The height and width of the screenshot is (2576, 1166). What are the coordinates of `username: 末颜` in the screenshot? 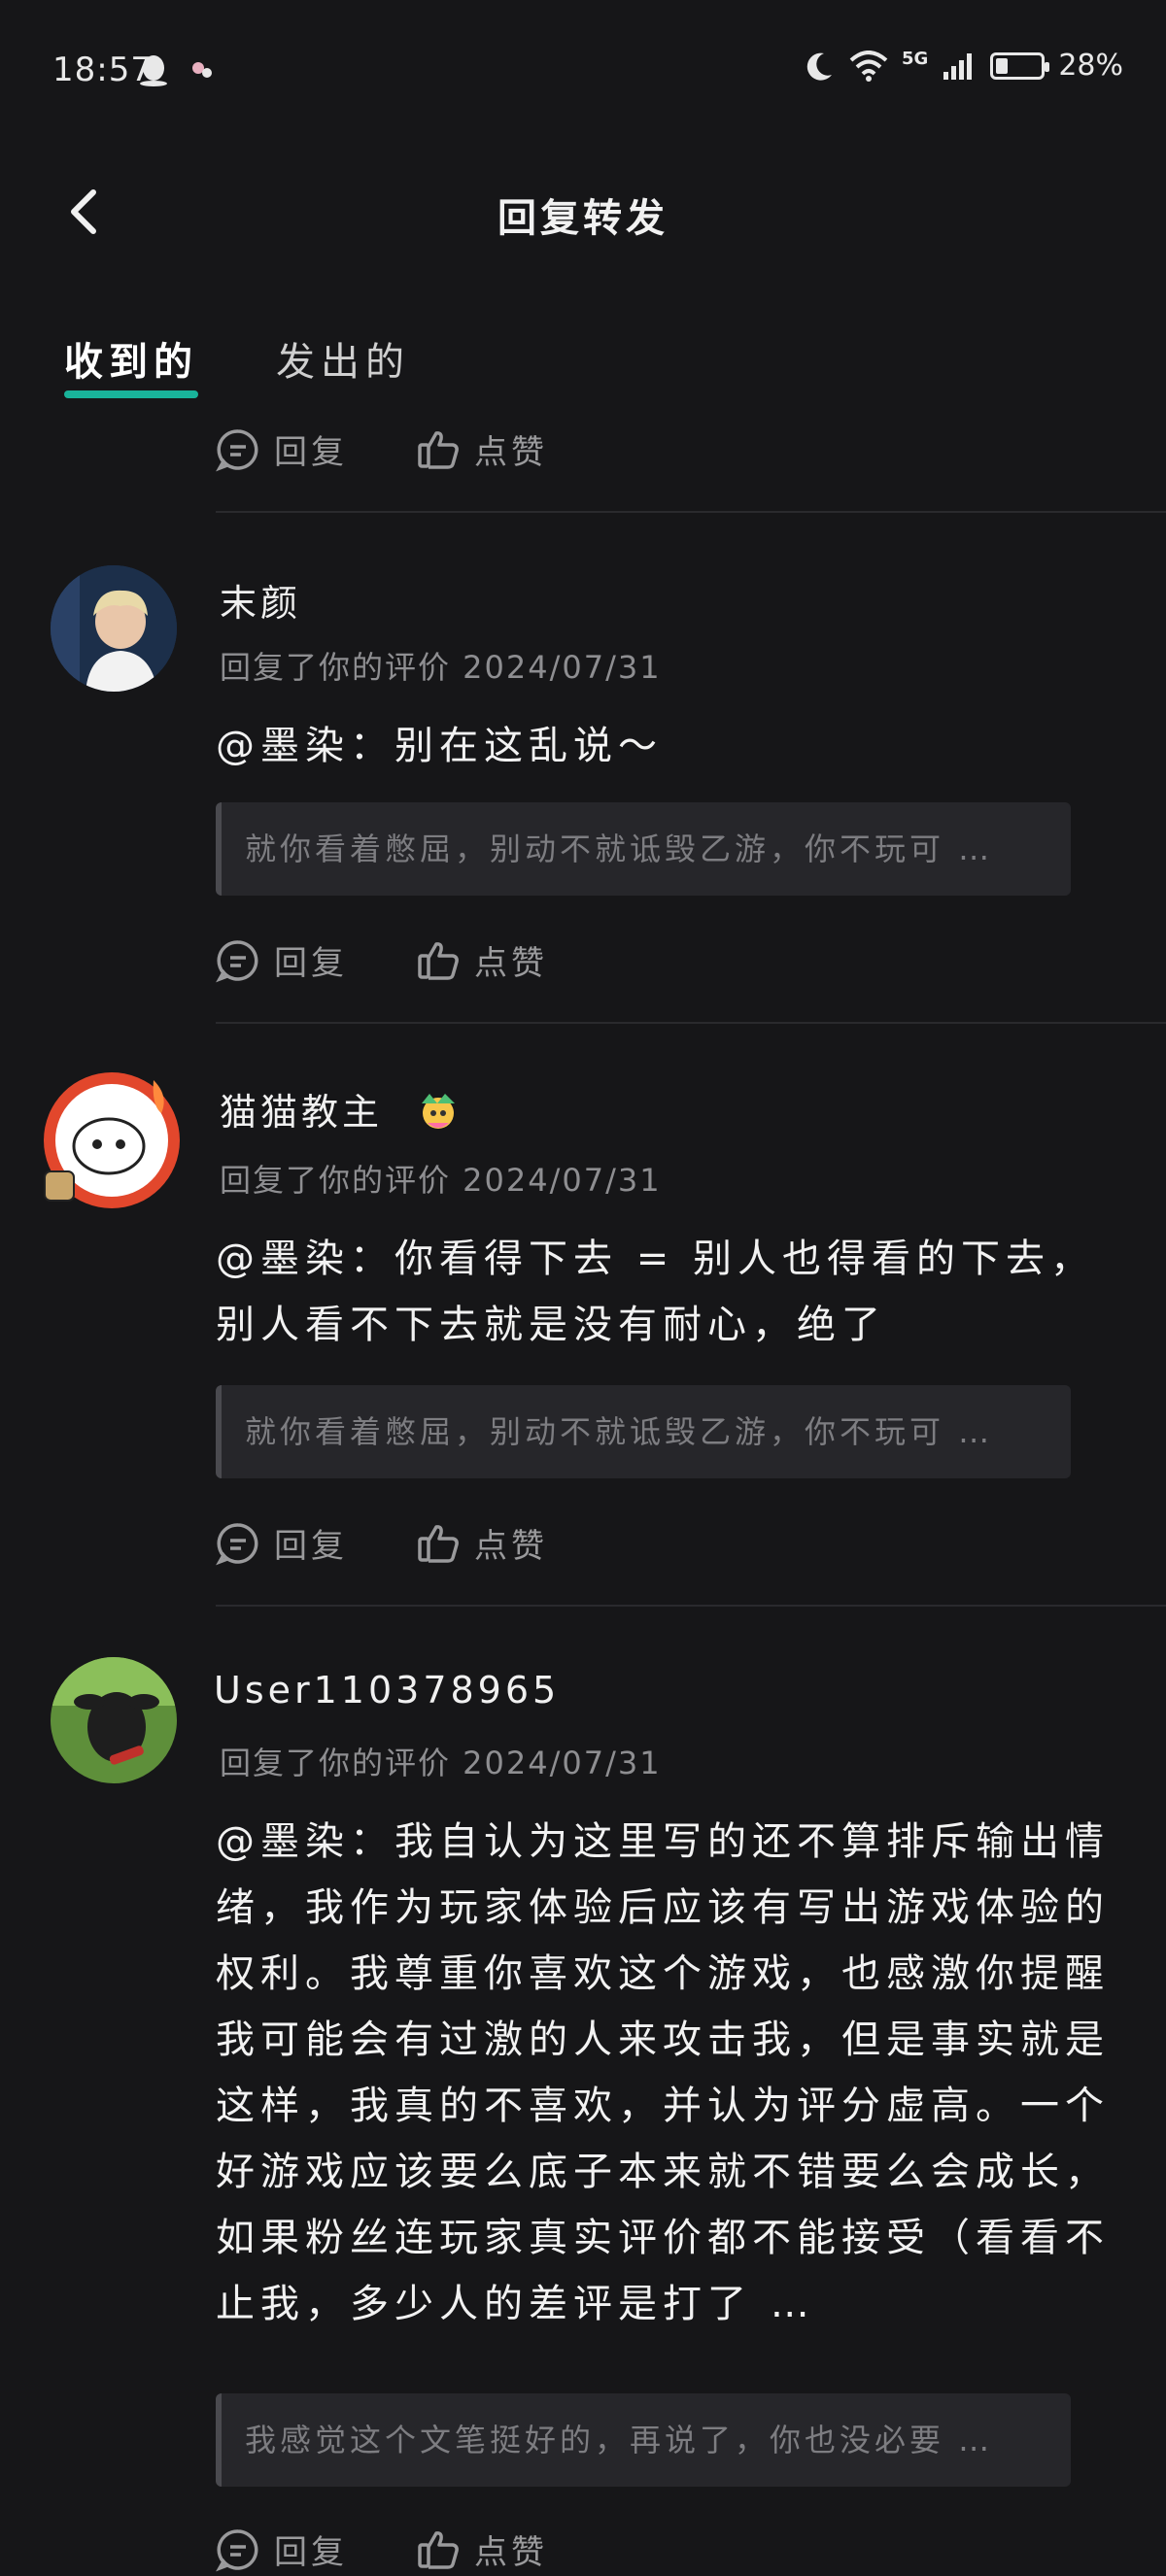 It's located at (260, 600).